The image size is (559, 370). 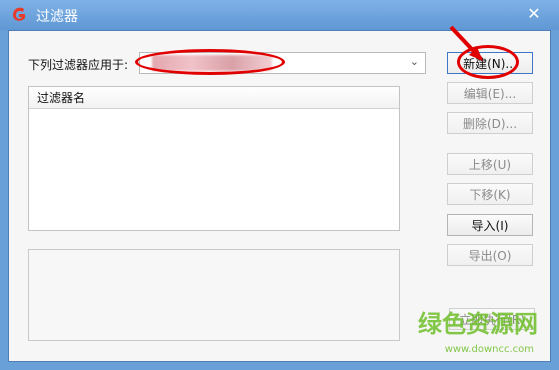 What do you see at coordinates (490, 255) in the screenshot?
I see `export-button: 导出(O)` at bounding box center [490, 255].